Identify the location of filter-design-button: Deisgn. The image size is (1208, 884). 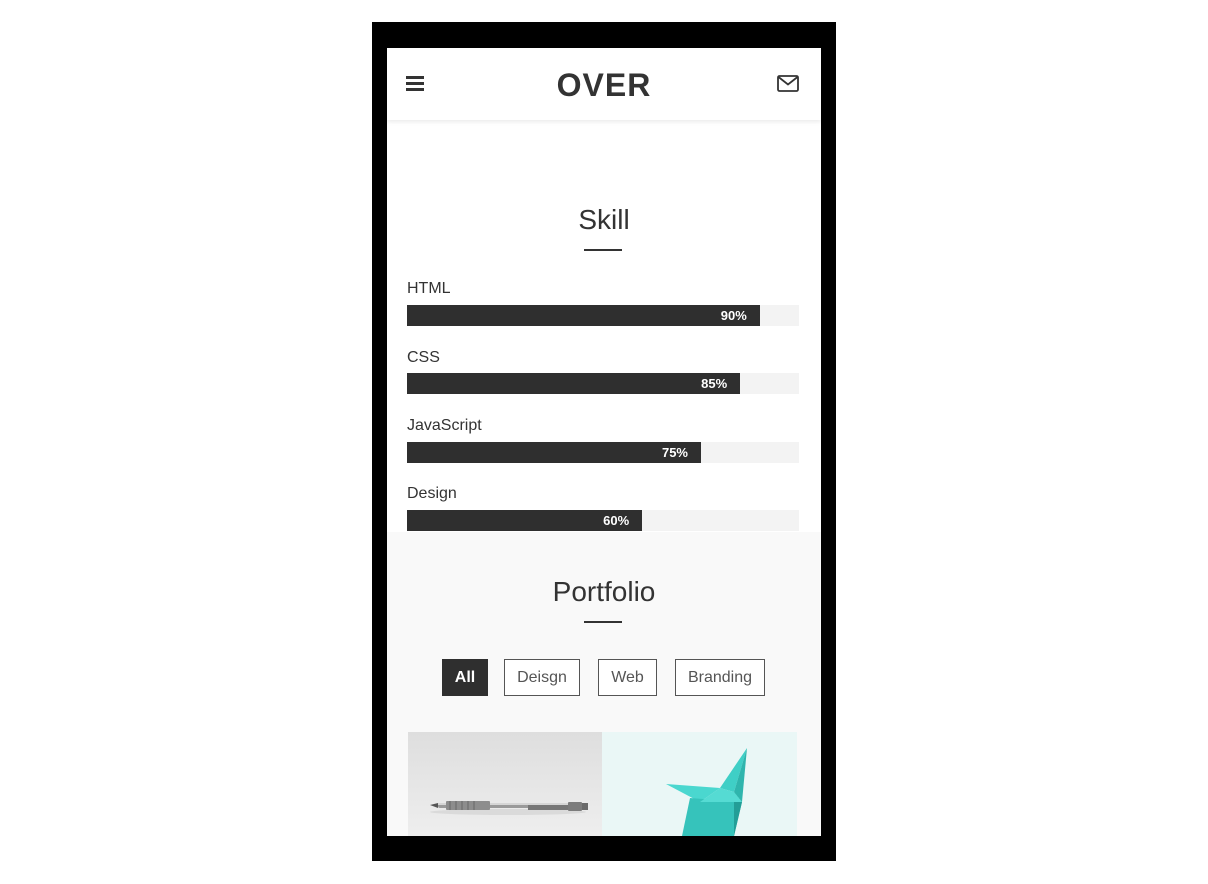
(542, 677).